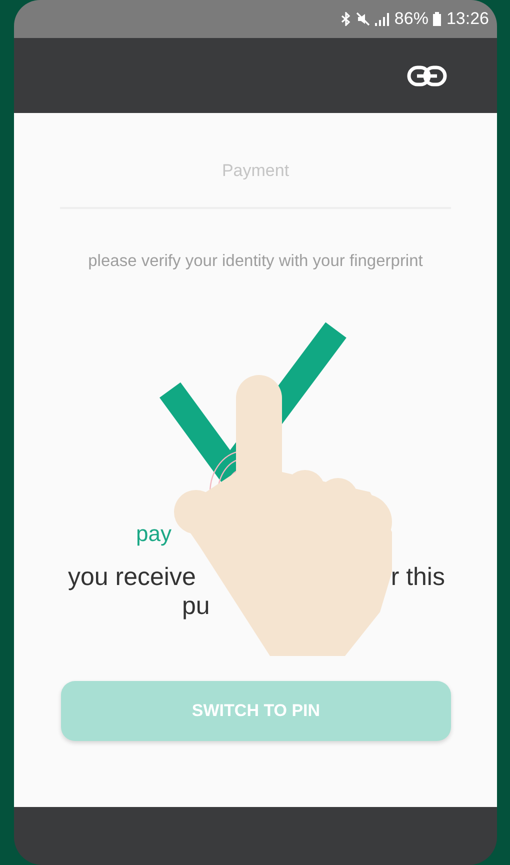 The width and height of the screenshot is (510, 865). I want to click on battery-percentage: 86%, so click(411, 19).